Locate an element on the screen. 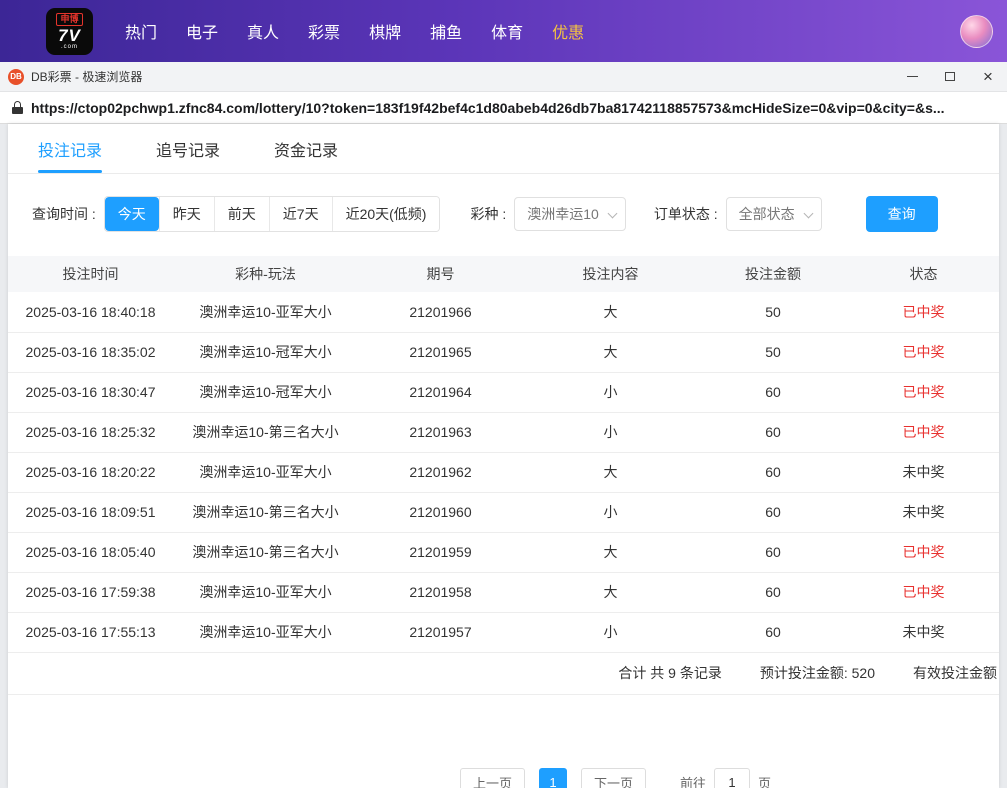 This screenshot has height=788, width=1007. tab-bet-records: 投注记录 is located at coordinates (70, 148).